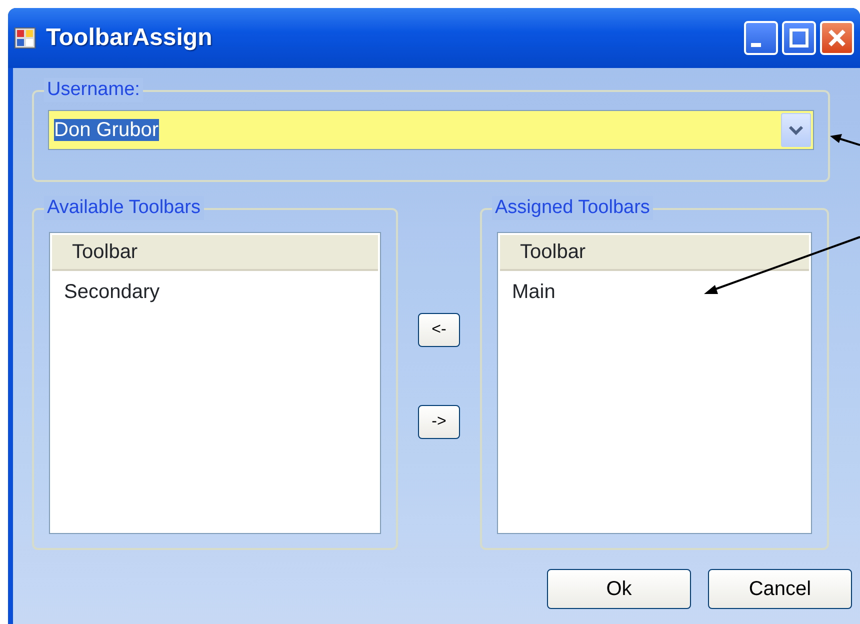  Describe the element at coordinates (439, 422) in the screenshot. I see `move-button: ->` at that location.